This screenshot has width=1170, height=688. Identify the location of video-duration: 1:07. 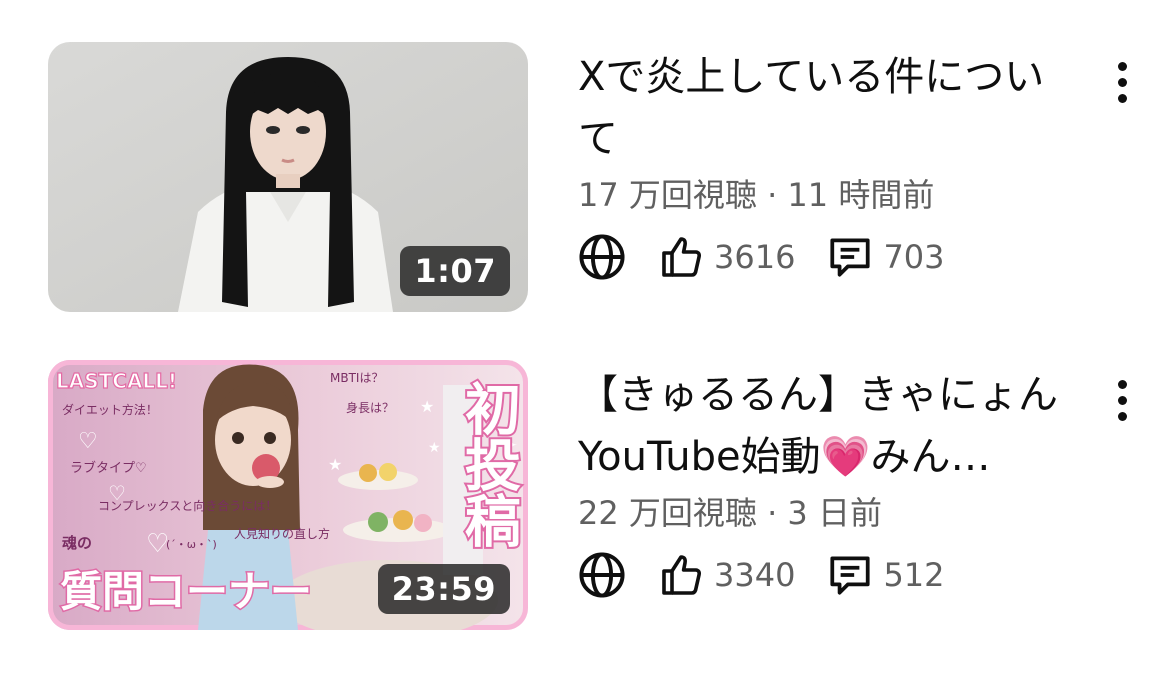
(455, 271).